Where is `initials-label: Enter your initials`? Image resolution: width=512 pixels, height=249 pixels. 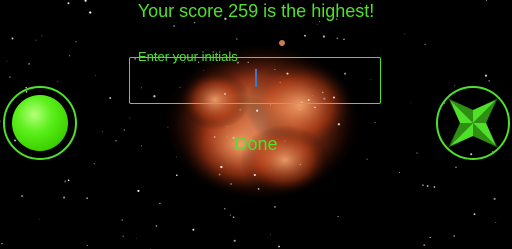 initials-label: Enter your initials is located at coordinates (188, 56).